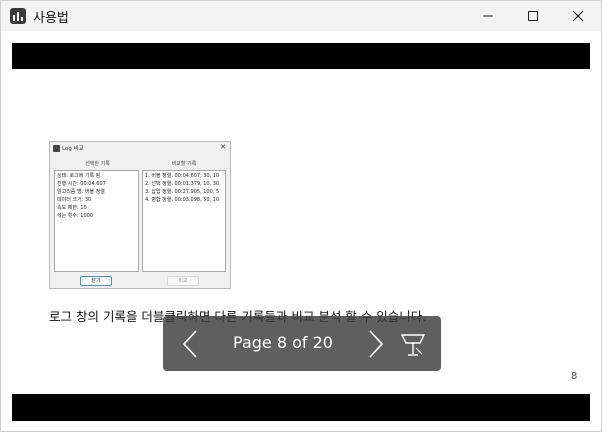  What do you see at coordinates (56, 148) in the screenshot?
I see `dialog-app-icon` at bounding box center [56, 148].